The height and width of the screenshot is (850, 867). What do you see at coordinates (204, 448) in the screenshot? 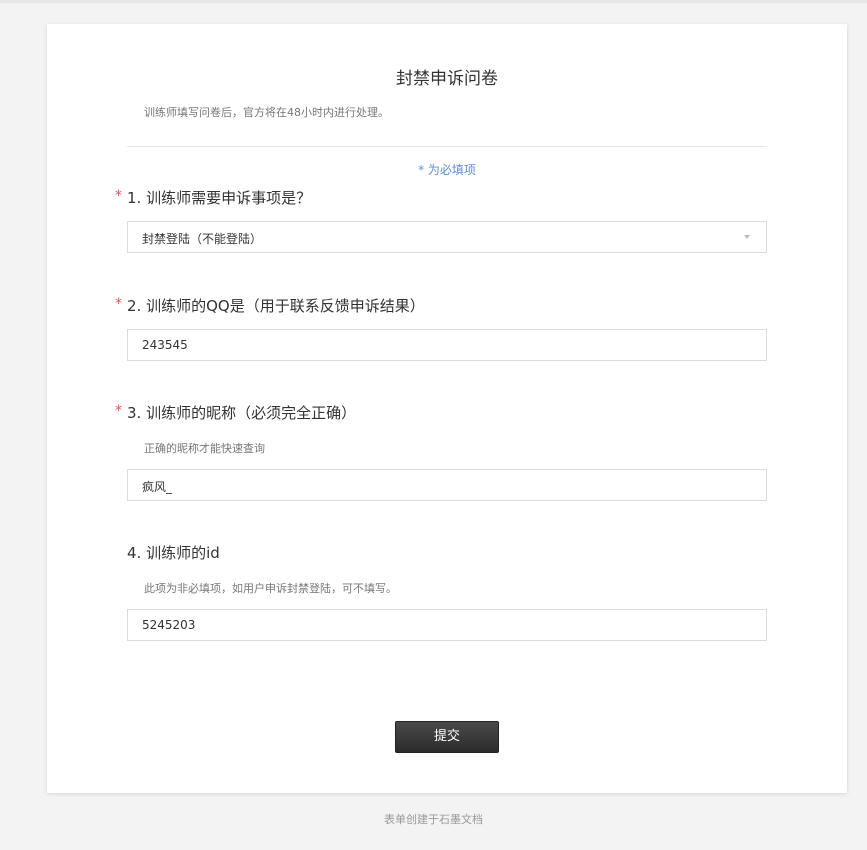
I see `question-3-hint: 正确的昵称才能快速查询` at bounding box center [204, 448].